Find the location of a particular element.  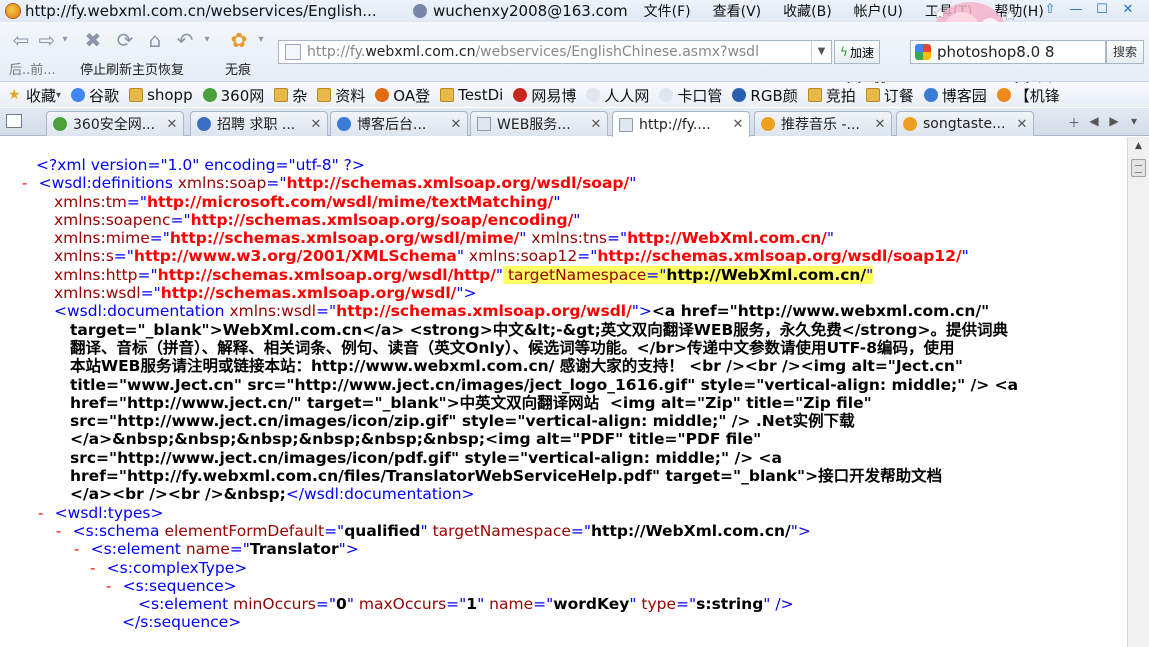

favorite-label: OA登 is located at coordinates (412, 95).